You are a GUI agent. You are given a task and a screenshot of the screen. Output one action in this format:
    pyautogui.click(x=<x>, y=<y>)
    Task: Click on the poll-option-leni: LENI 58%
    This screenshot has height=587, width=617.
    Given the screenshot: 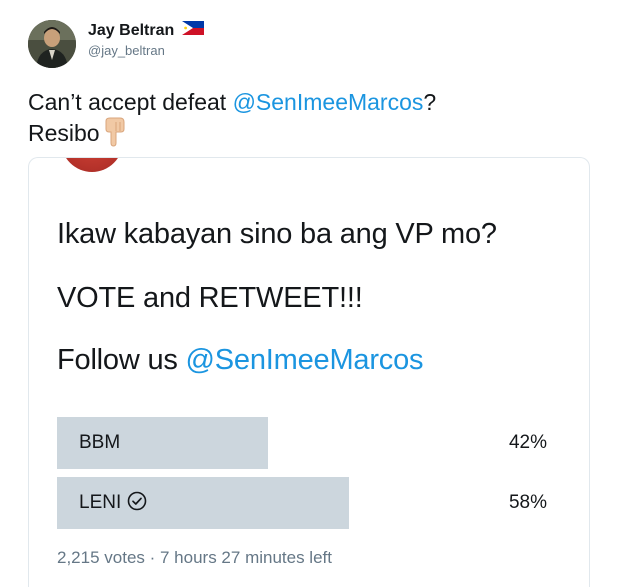 What is the action you would take?
    pyautogui.click(x=302, y=503)
    